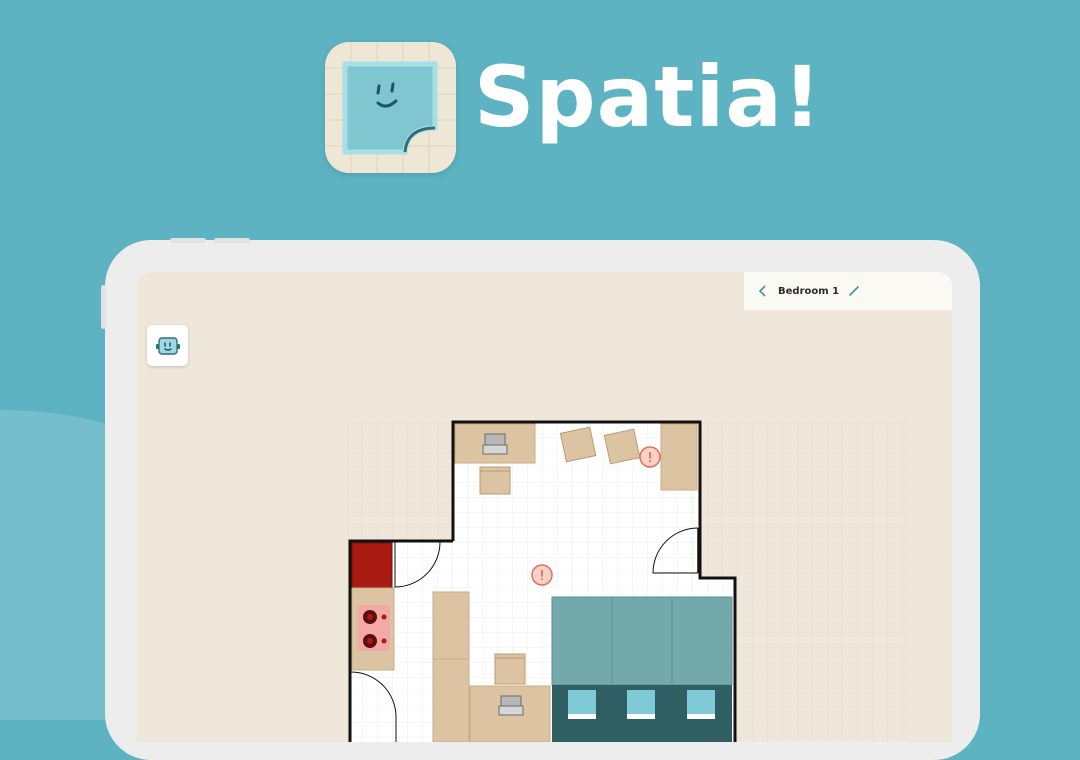 The image size is (1080, 760). I want to click on edit-room-name-button, so click(854, 291).